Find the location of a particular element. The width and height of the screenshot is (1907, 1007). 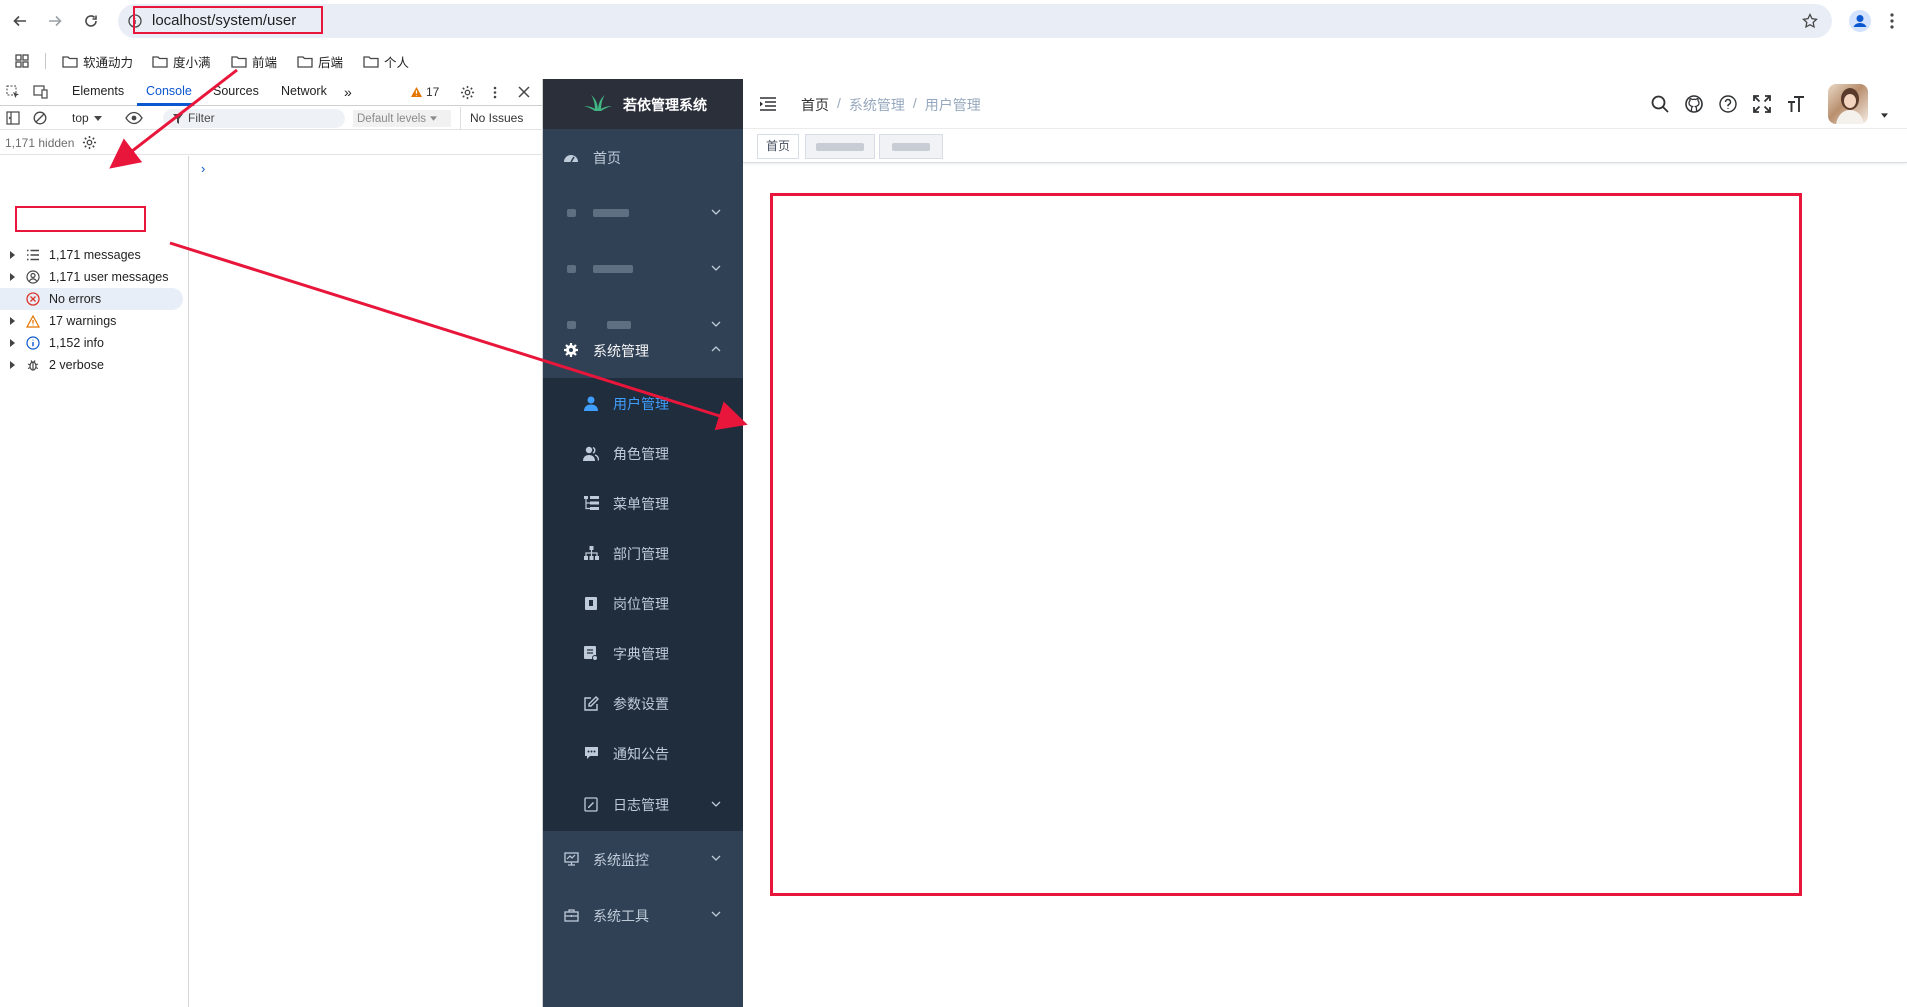

clear-console-icon is located at coordinates (40, 118).